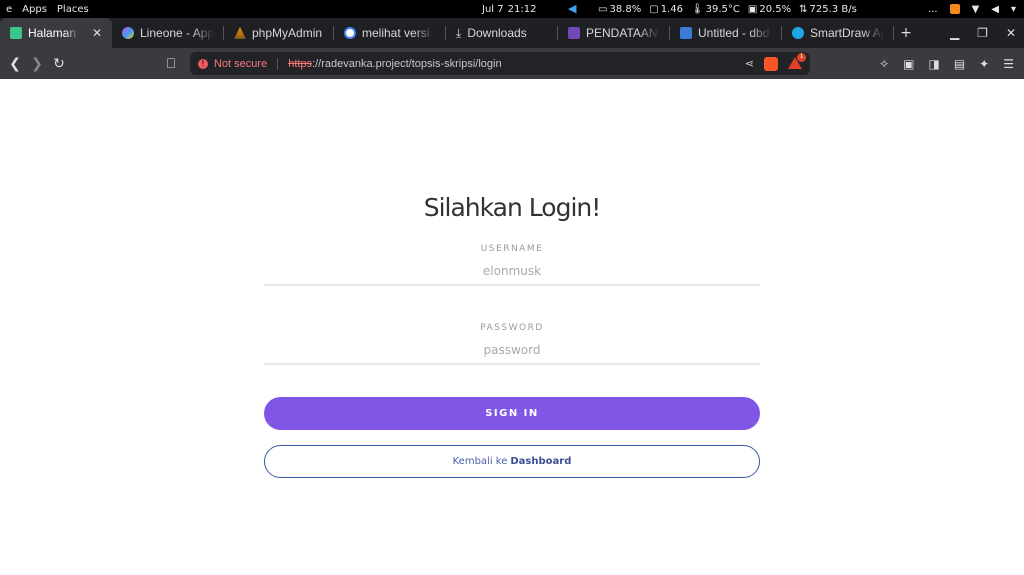 Image resolution: width=1024 pixels, height=575 pixels. I want to click on brave-rewards-icon: 1, so click(797, 61).